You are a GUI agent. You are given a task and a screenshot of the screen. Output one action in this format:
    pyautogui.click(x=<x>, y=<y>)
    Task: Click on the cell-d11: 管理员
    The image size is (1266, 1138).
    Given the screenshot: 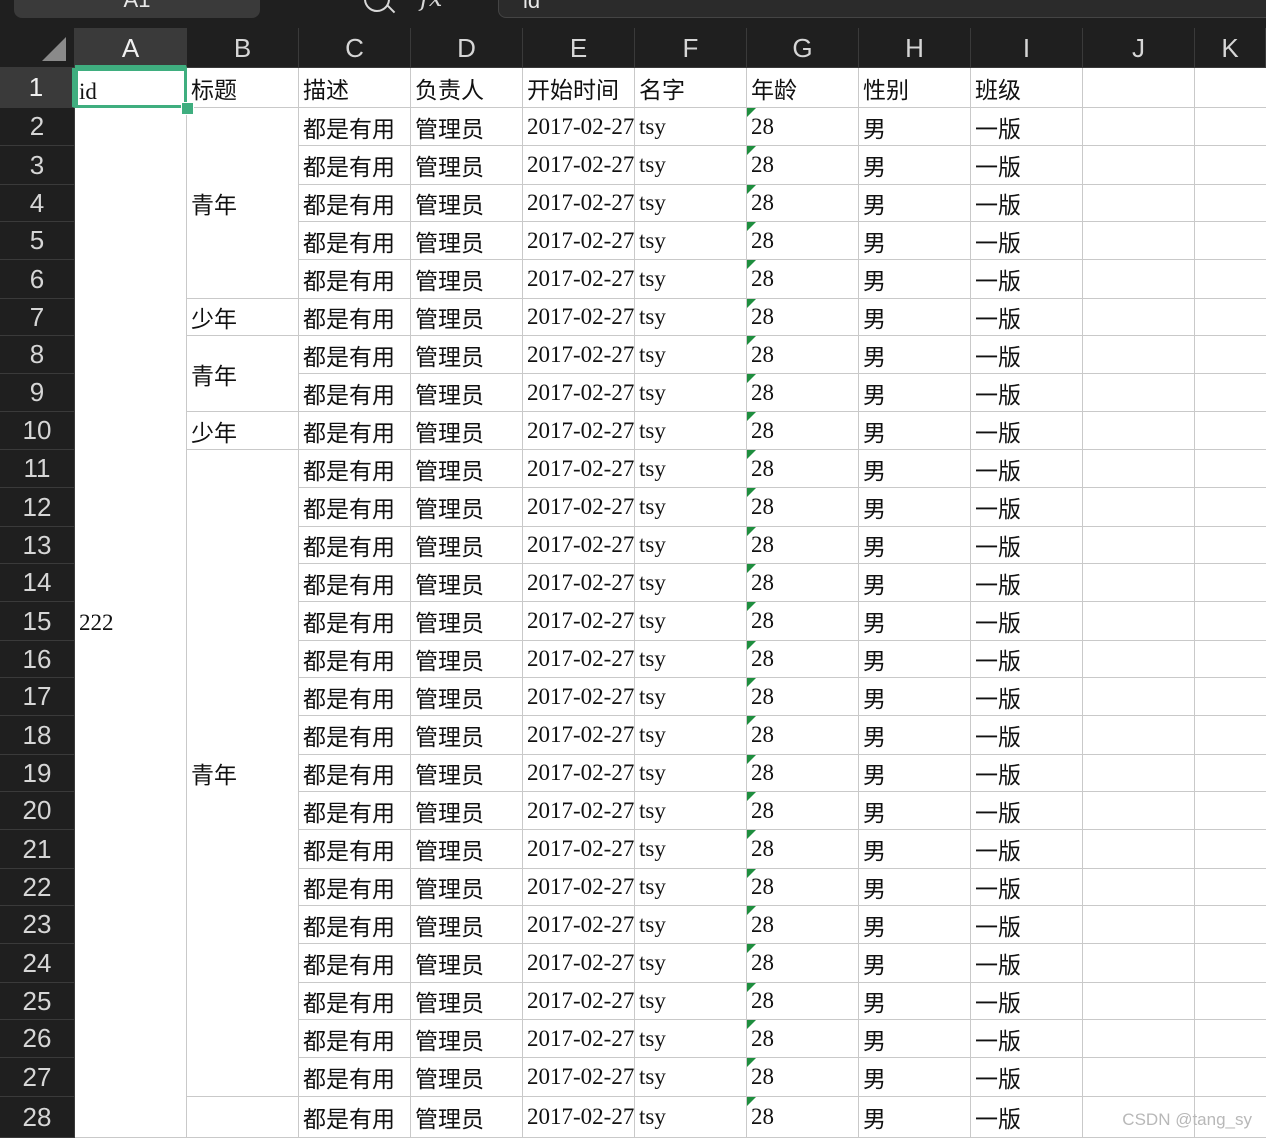 What is the action you would take?
    pyautogui.click(x=467, y=469)
    